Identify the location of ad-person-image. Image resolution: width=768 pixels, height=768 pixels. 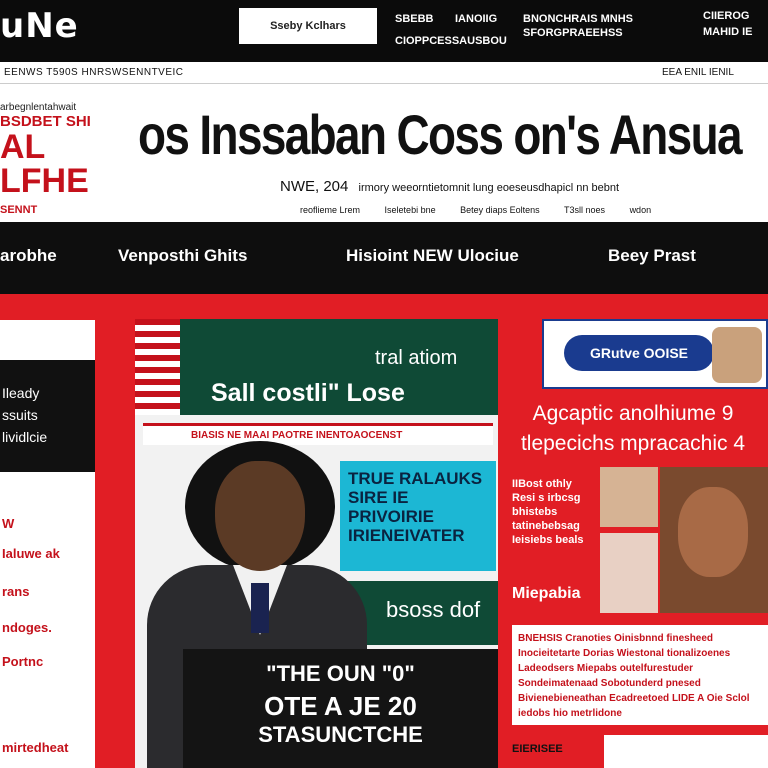
(737, 355).